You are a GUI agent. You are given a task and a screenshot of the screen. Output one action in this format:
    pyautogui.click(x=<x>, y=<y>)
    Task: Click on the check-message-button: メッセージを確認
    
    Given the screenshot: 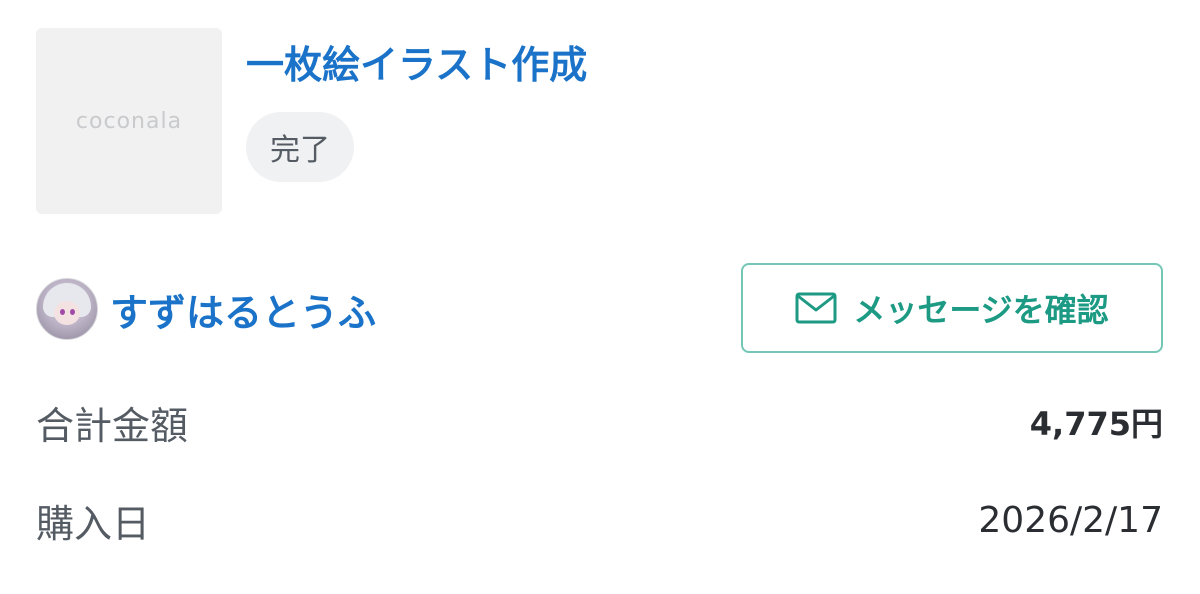 What is the action you would take?
    pyautogui.click(x=952, y=308)
    